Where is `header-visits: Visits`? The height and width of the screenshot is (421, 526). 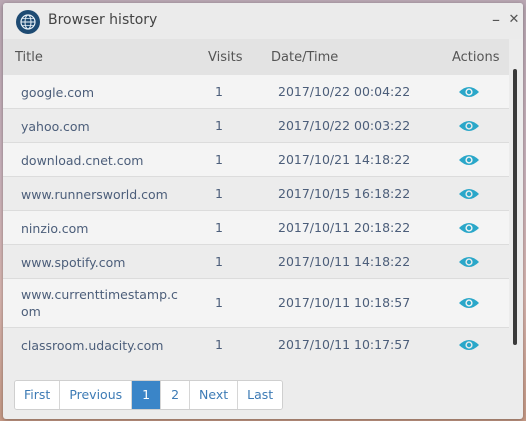 header-visits: Visits is located at coordinates (225, 57).